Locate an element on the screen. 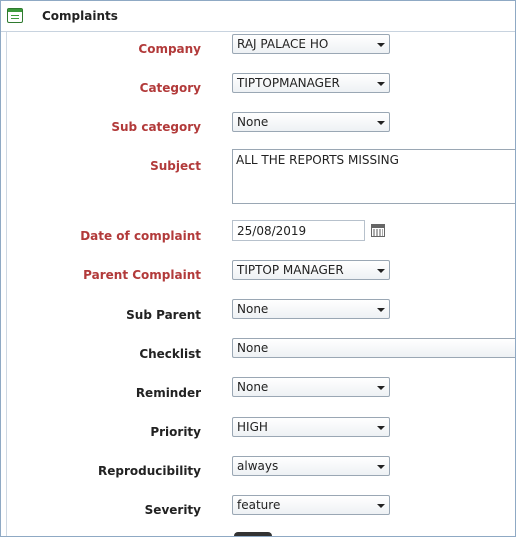  severity-select: feature is located at coordinates (311, 505).